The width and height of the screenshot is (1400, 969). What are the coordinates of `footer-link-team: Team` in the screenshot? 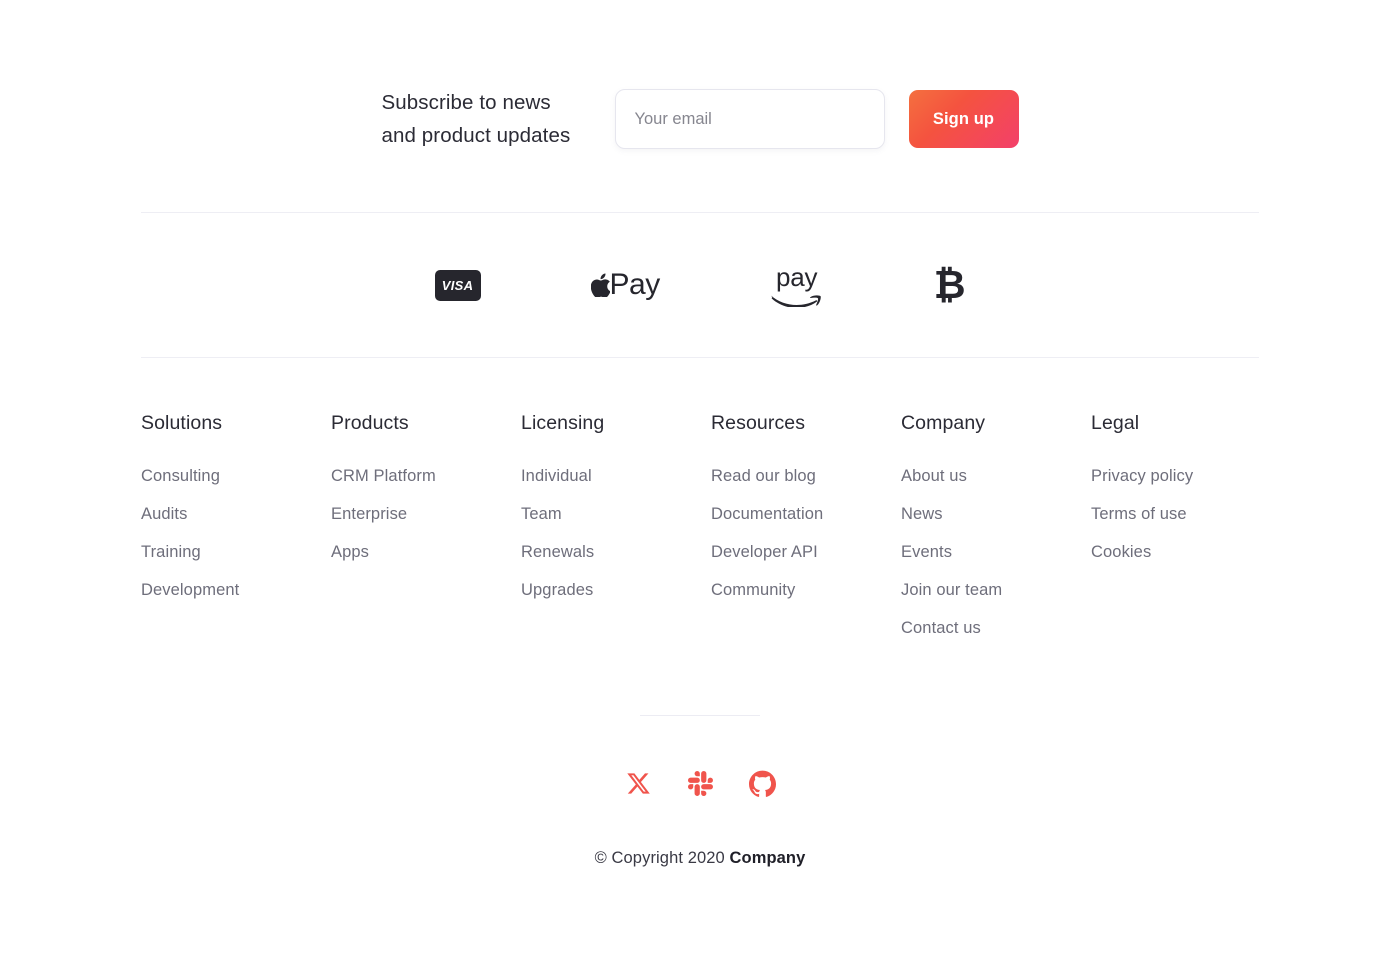 It's located at (616, 514).